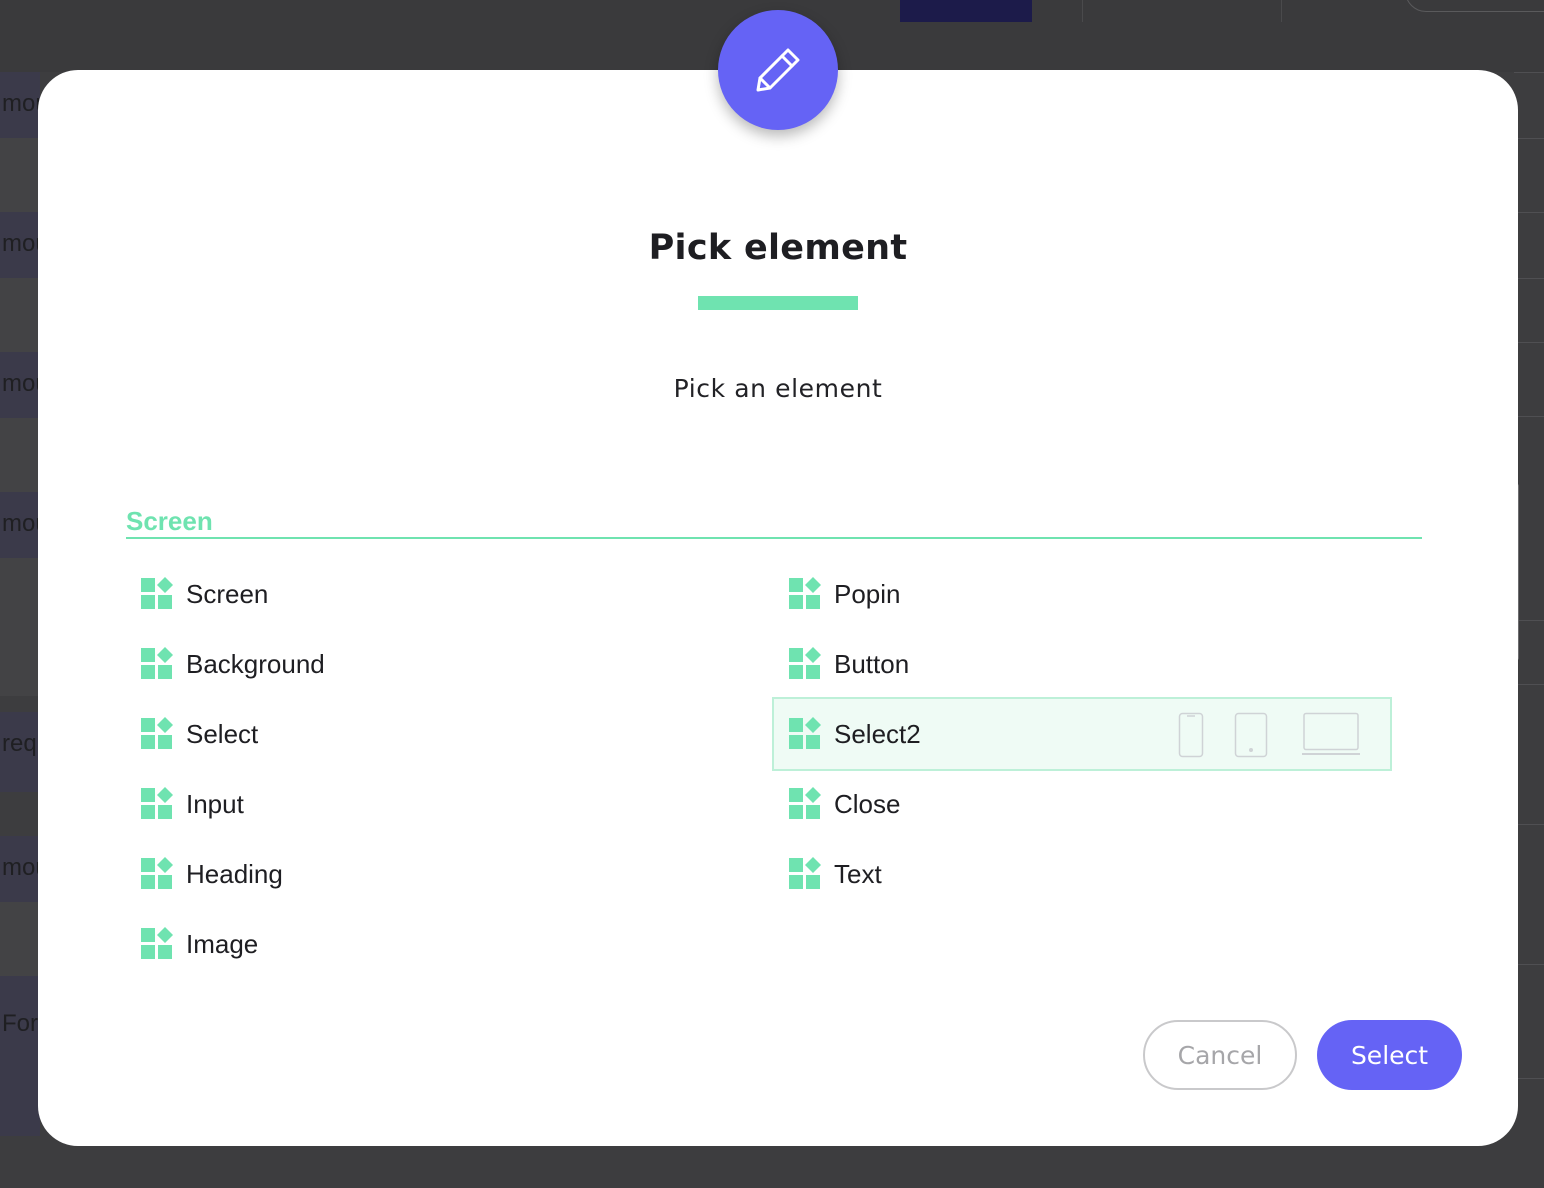  Describe the element at coordinates (778, 303) in the screenshot. I see `title-underline` at that location.